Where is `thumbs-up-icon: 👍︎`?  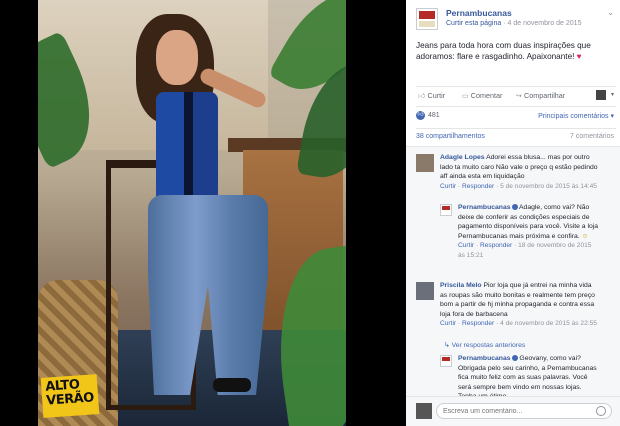
thumbs-up-icon: 👍︎ is located at coordinates (422, 95).